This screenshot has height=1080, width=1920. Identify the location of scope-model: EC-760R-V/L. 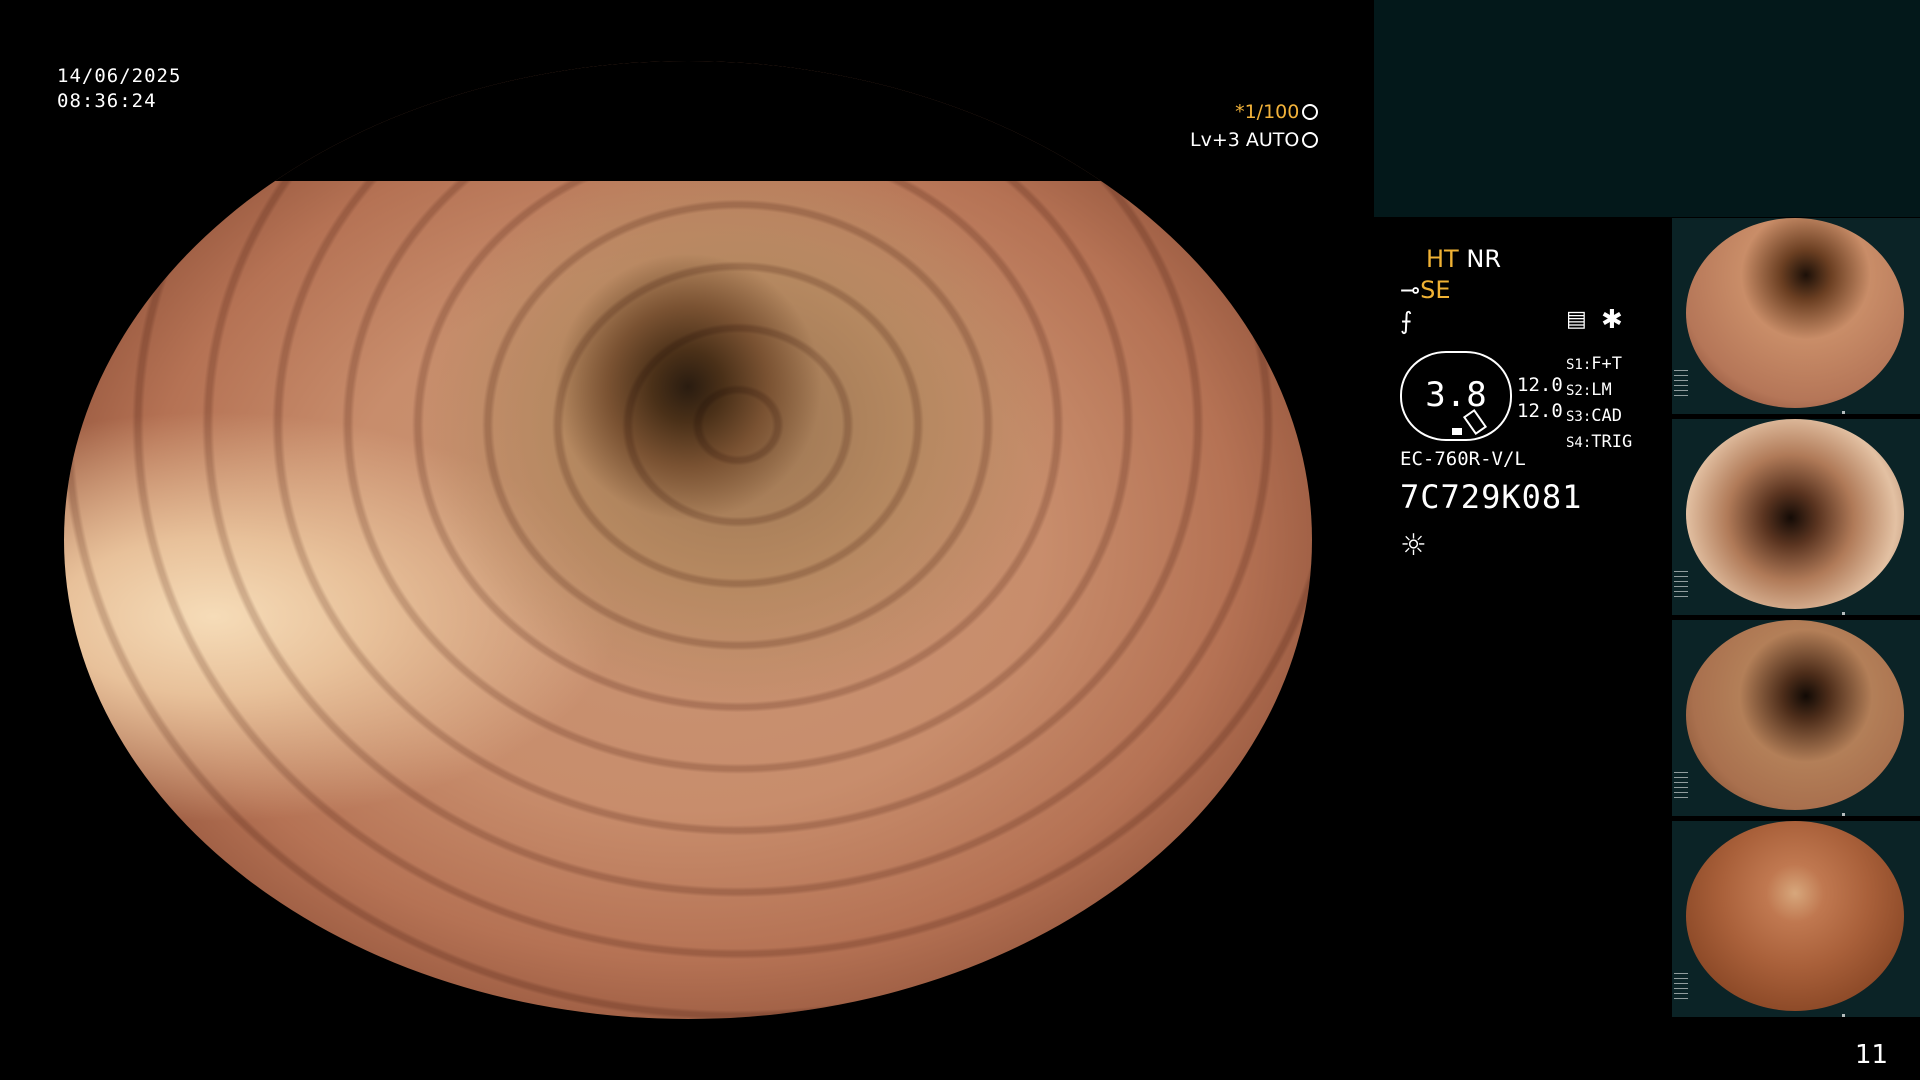
(1463, 459).